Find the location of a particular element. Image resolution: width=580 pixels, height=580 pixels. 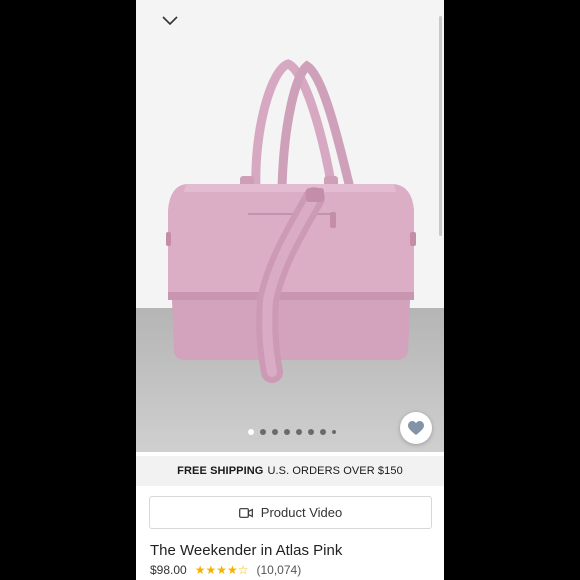

shipping-banner: FREE SHIPPING U.S. ORDERS OVER $150 is located at coordinates (290, 471).